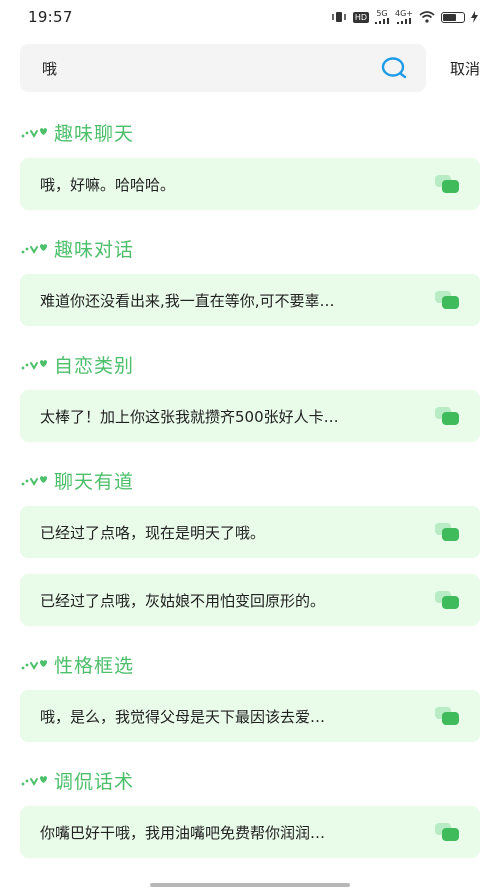 This screenshot has width=500, height=888. Describe the element at coordinates (250, 480) in the screenshot. I see `section-title: 聊天有道` at that location.